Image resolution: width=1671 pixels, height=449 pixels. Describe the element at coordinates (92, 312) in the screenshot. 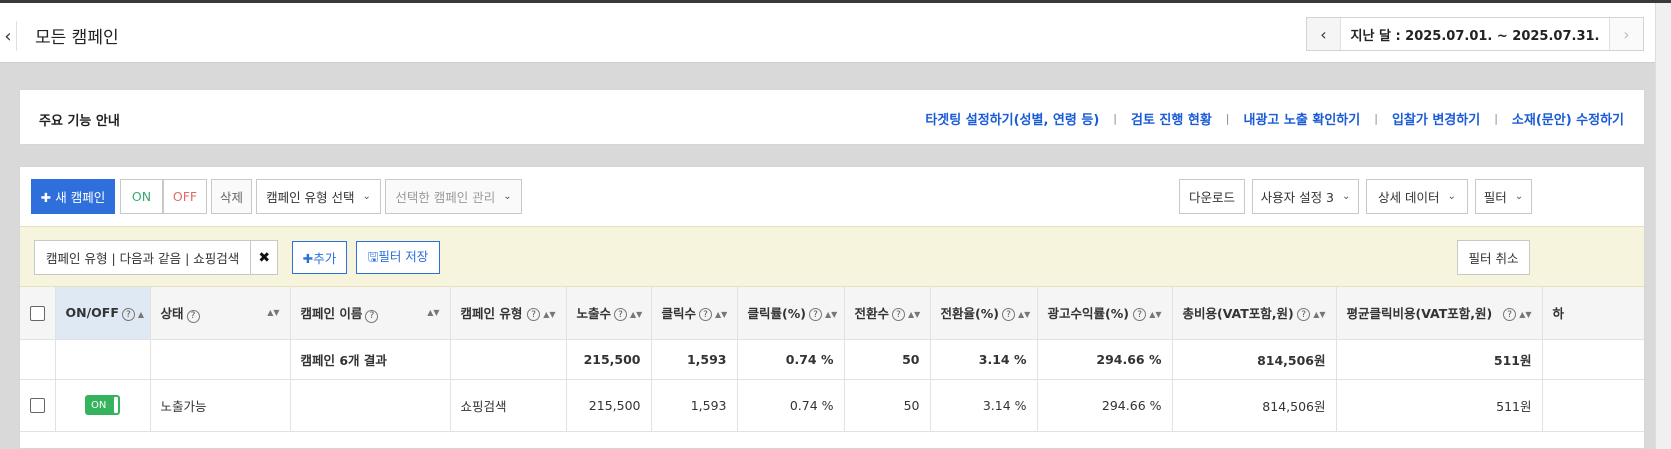

I see `col-onoff-label: ON/OFF` at that location.